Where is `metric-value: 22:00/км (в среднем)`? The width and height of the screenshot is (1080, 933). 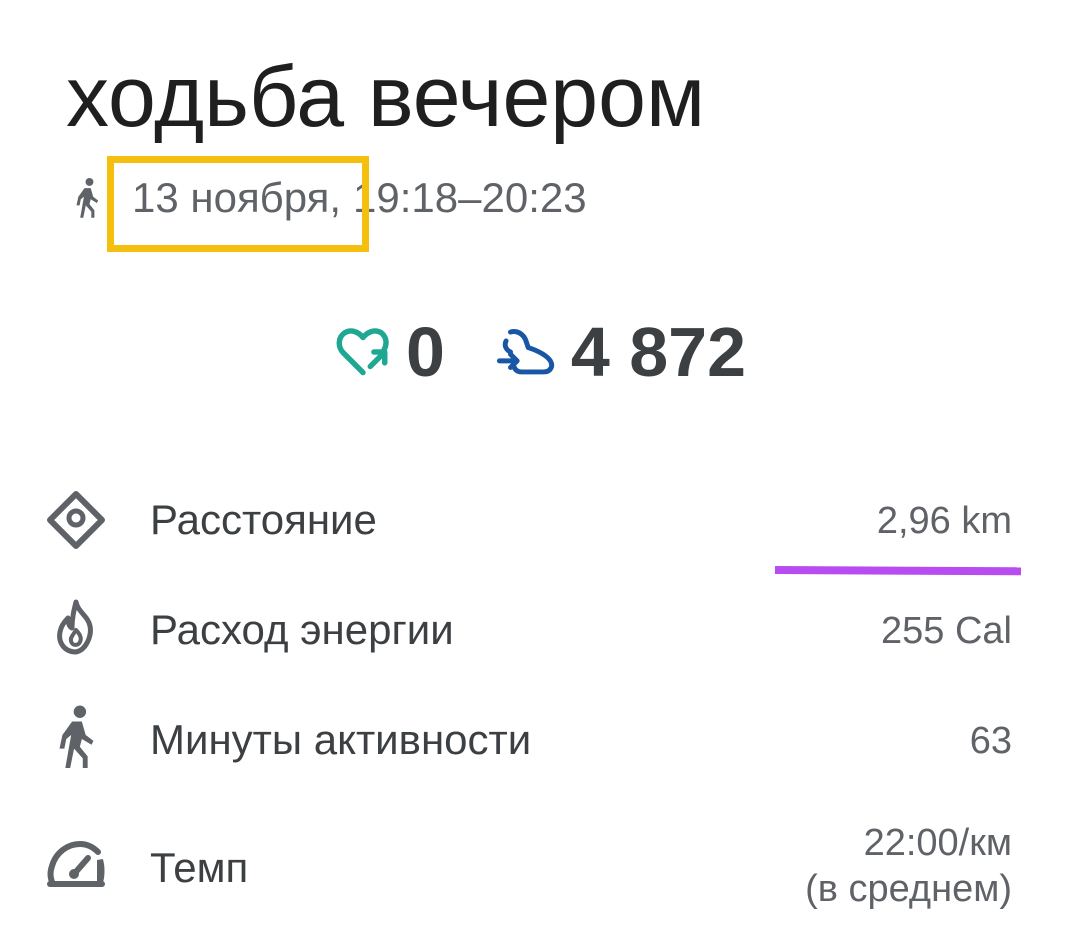
metric-value: 22:00/км (в среднем) is located at coordinates (908, 866).